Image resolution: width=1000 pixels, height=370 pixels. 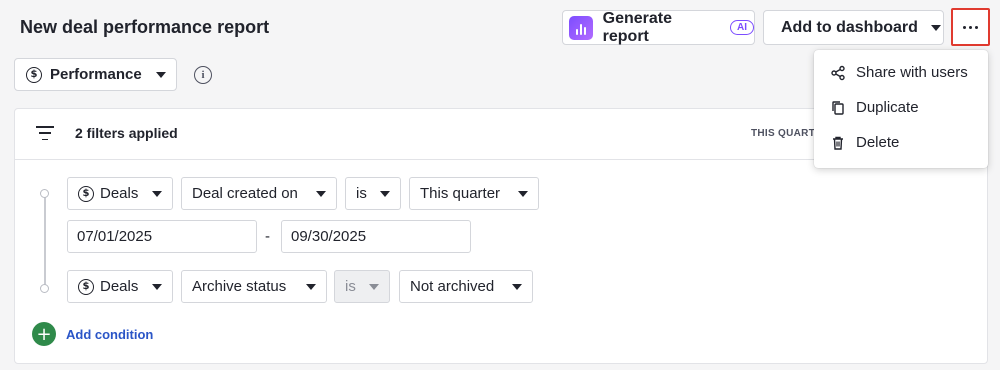 I want to click on trash-icon, so click(x=838, y=143).